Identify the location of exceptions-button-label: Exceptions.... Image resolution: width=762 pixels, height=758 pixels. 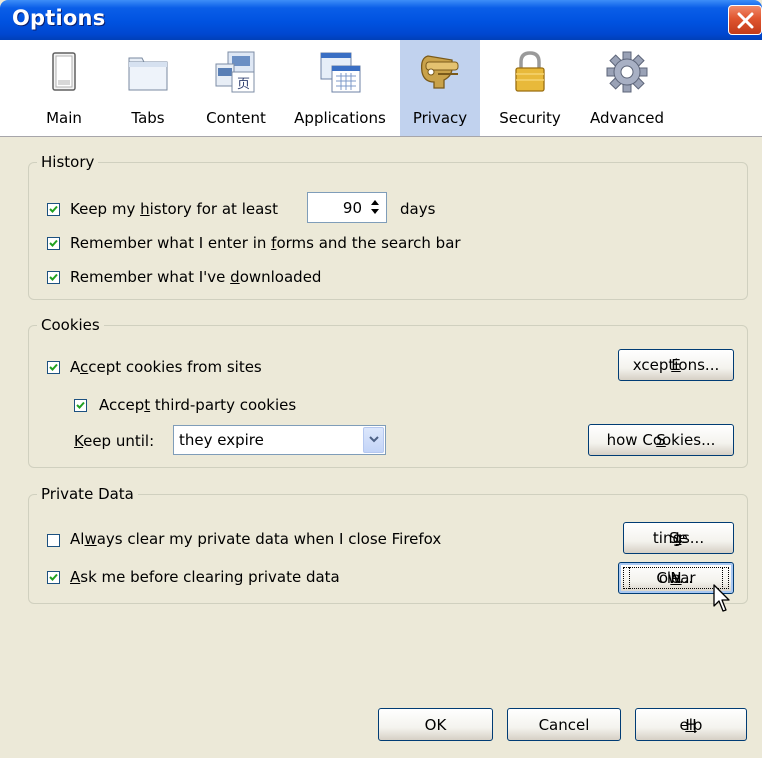
(676, 365).